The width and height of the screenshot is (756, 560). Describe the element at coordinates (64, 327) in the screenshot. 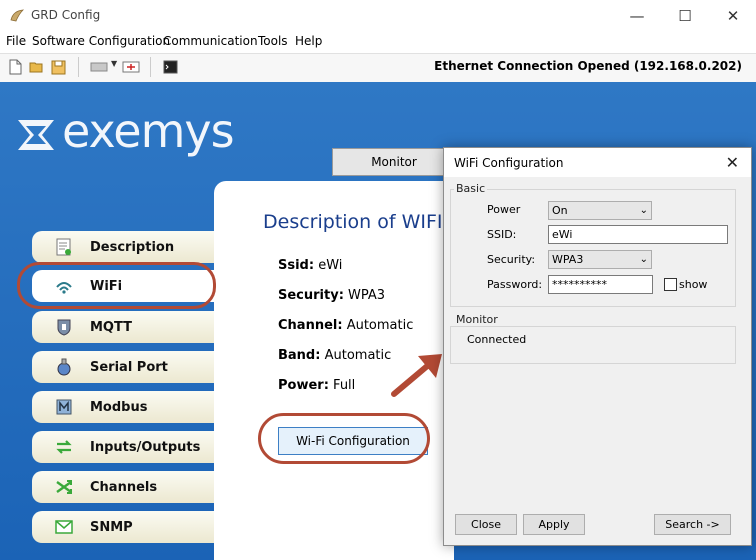

I see `mqtt-icon` at that location.